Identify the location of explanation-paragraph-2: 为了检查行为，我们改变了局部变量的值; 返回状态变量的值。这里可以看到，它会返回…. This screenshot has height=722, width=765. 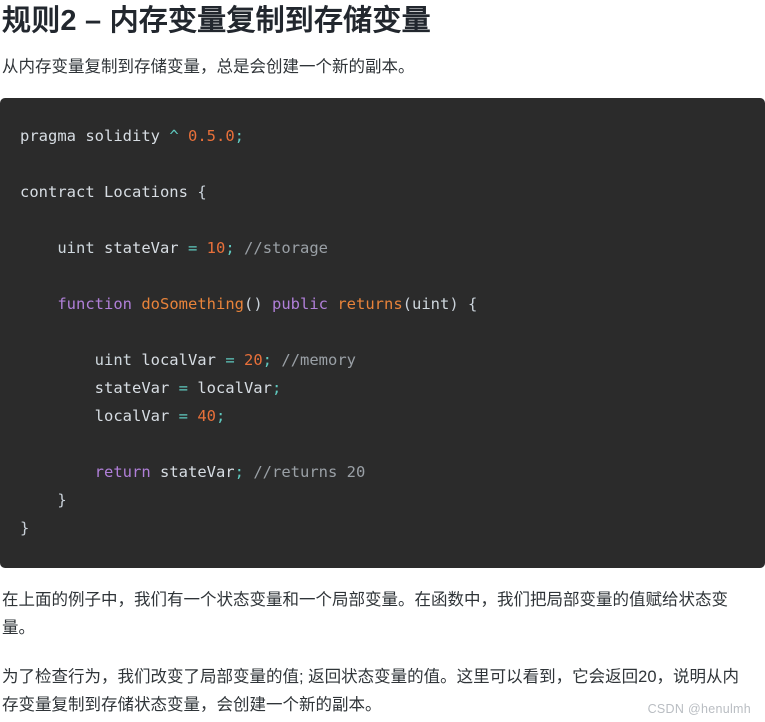
(371, 691).